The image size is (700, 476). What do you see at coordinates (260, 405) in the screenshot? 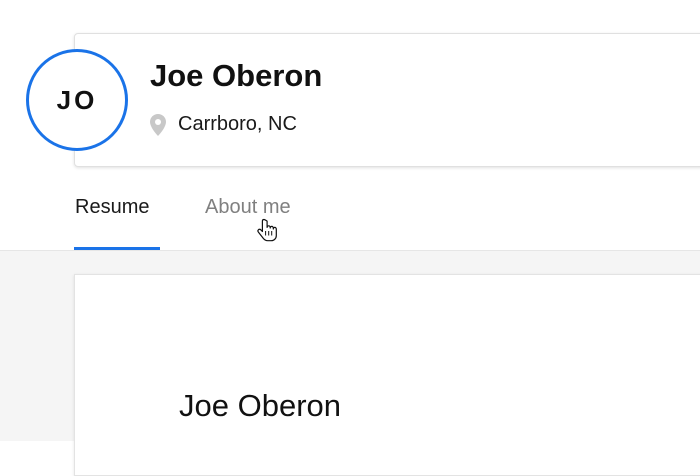
I see `resume-name: Joe Oberon` at bounding box center [260, 405].